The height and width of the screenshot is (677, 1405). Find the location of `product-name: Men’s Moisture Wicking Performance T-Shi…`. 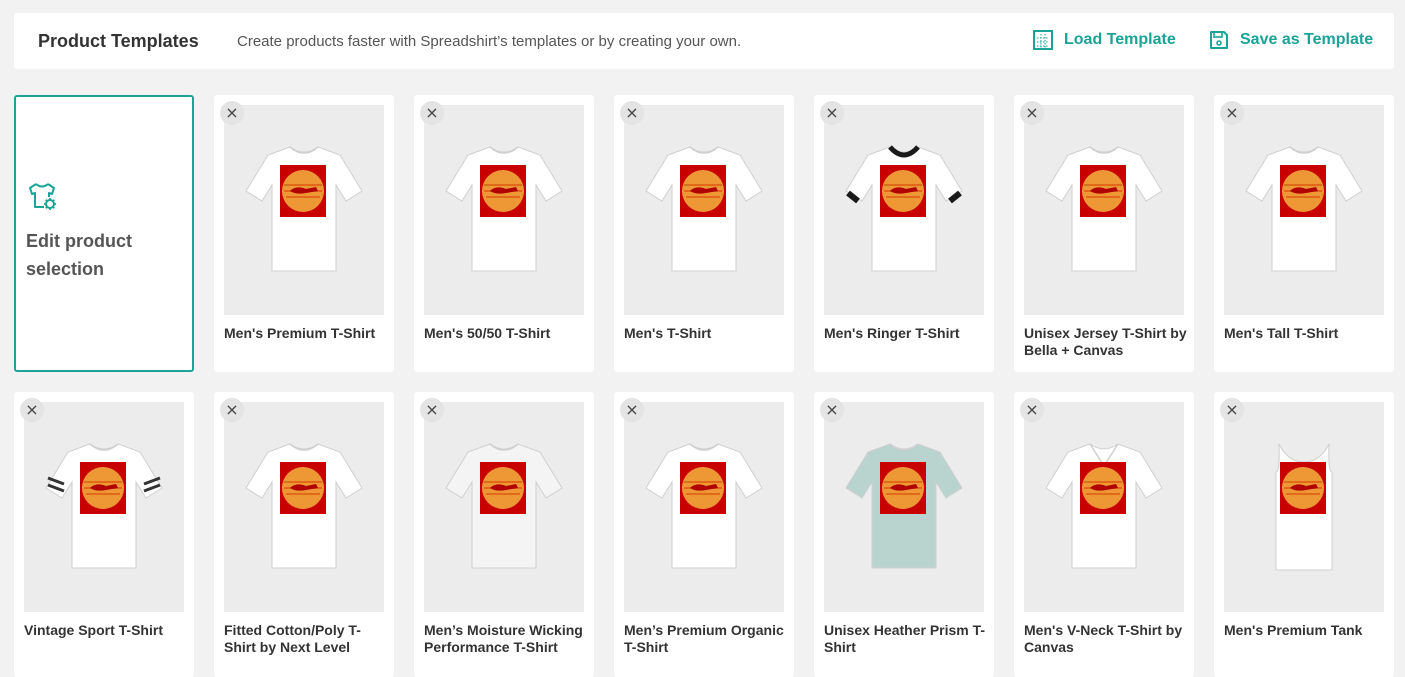

product-name: Men’s Moisture Wicking Performance T-Shi… is located at coordinates (503, 638).